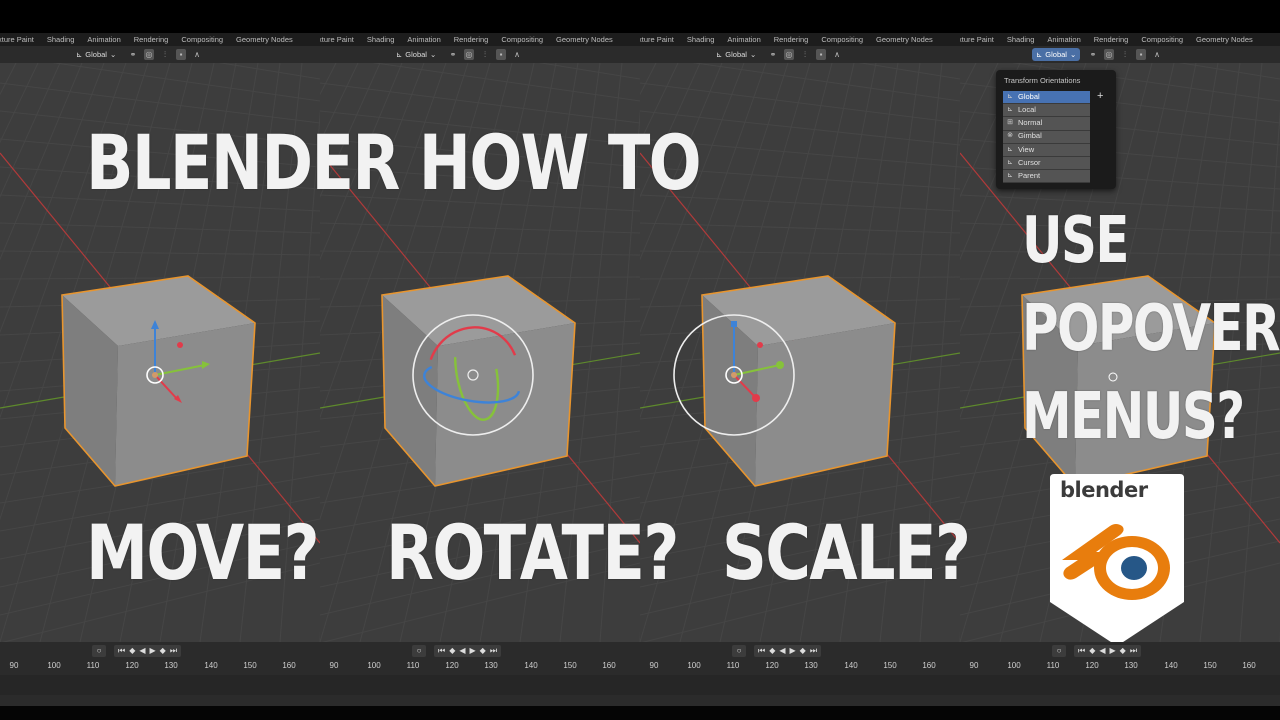 Image resolution: width=1280 pixels, height=720 pixels. What do you see at coordinates (846, 552) in the screenshot?
I see `label-scale: SCALE?` at bounding box center [846, 552].